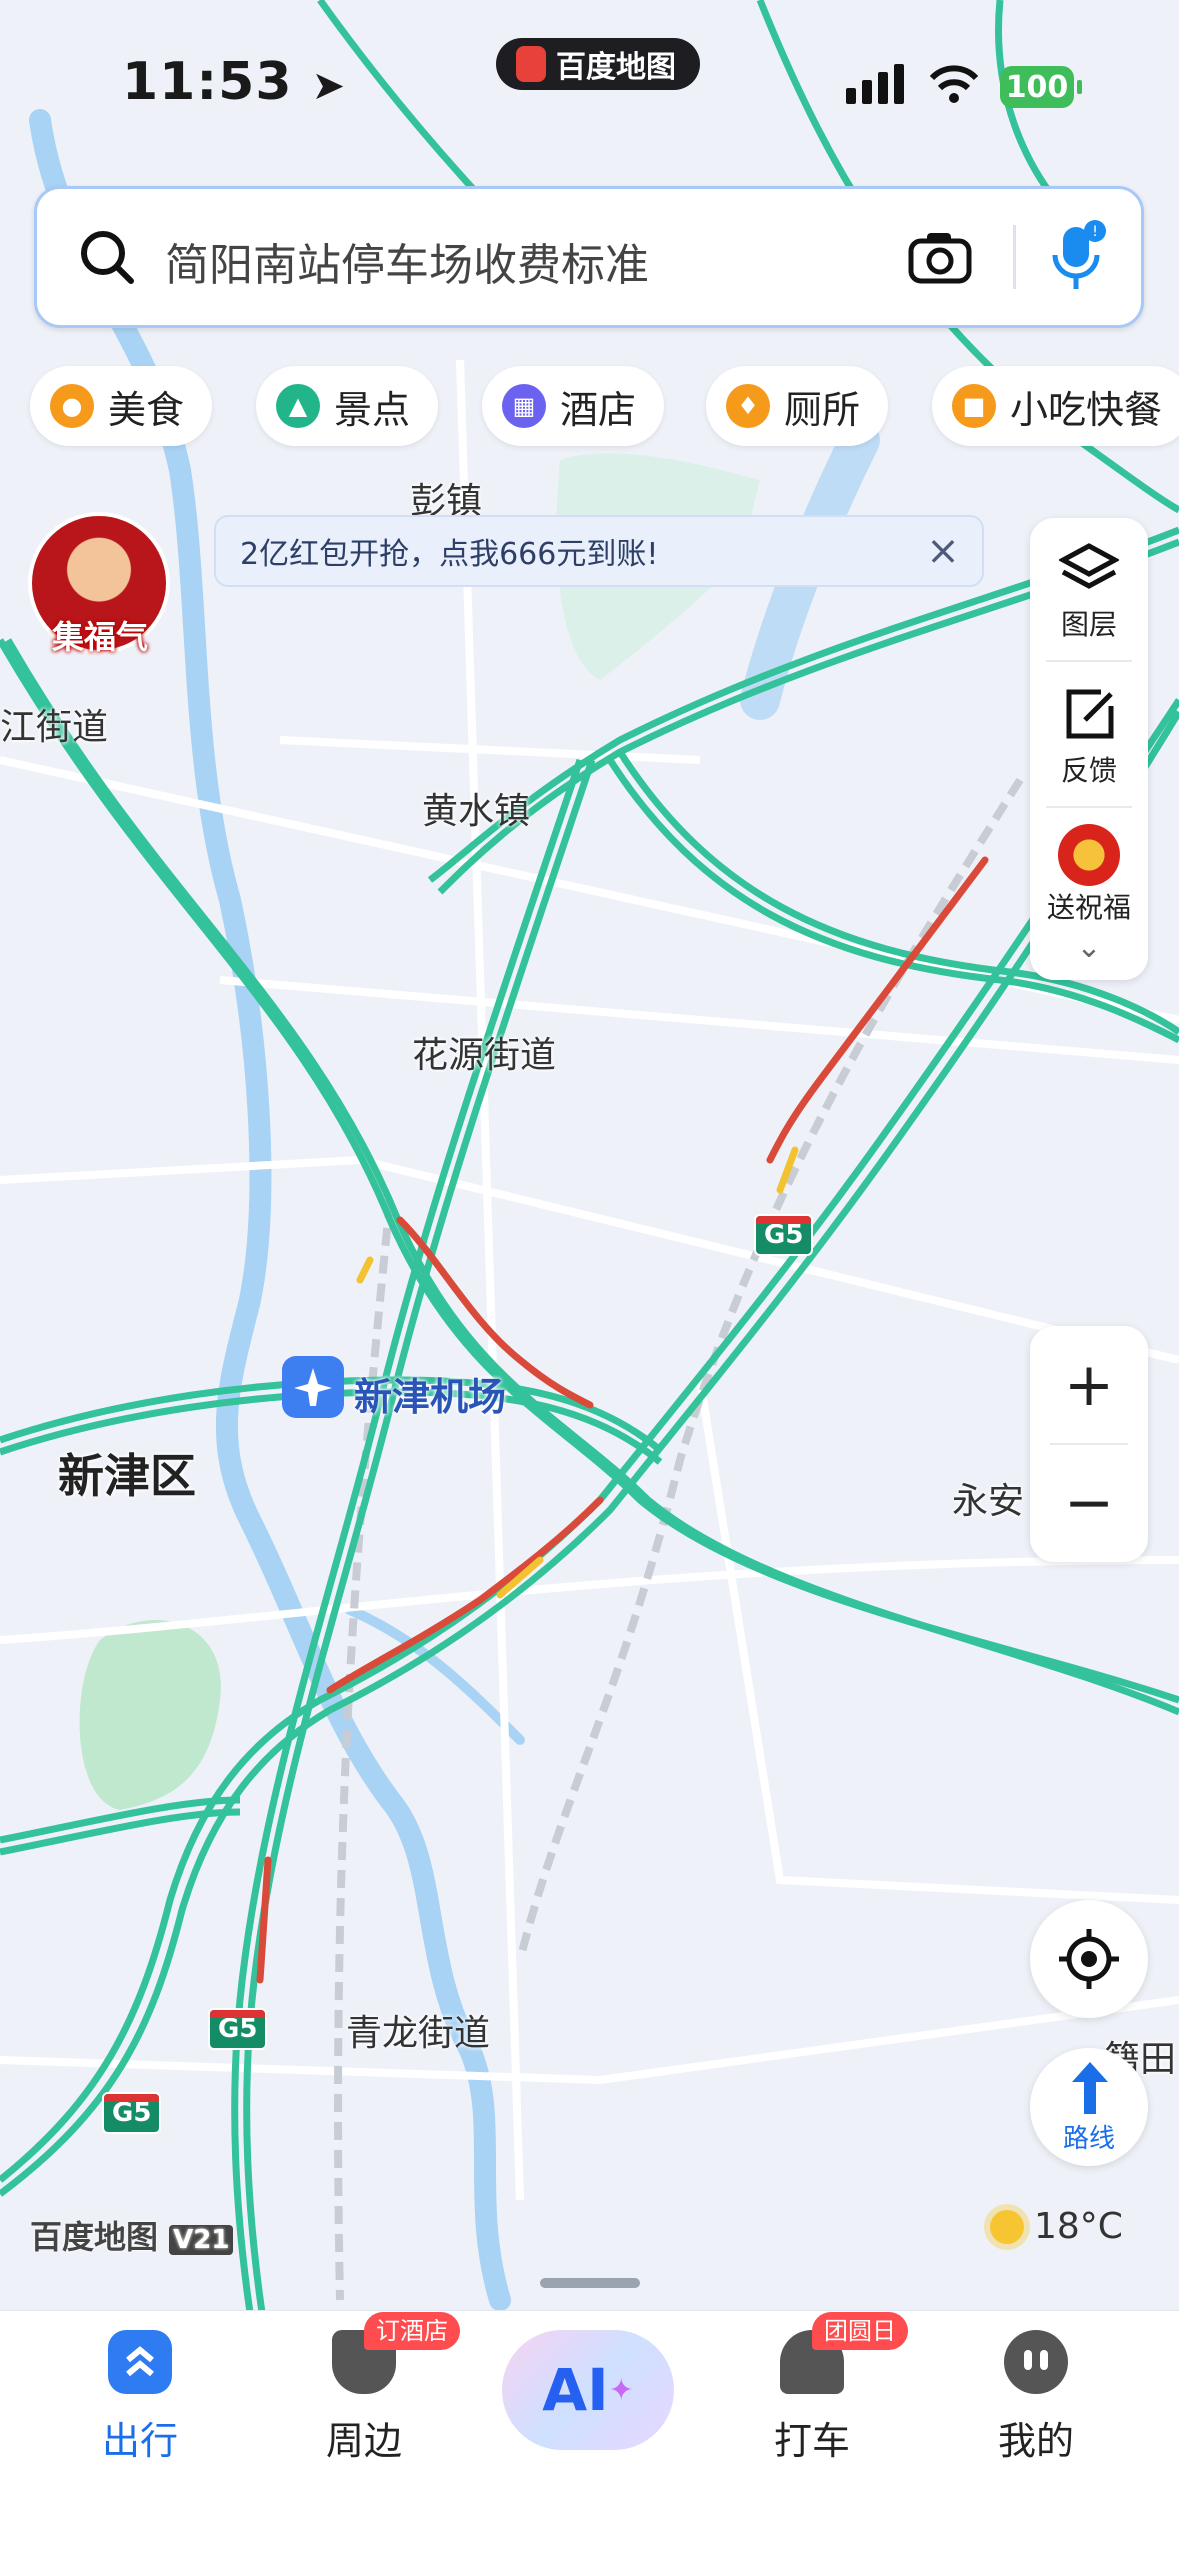 This screenshot has height=2557, width=1179. Describe the element at coordinates (954, 84) in the screenshot. I see `wifi-icon` at that location.